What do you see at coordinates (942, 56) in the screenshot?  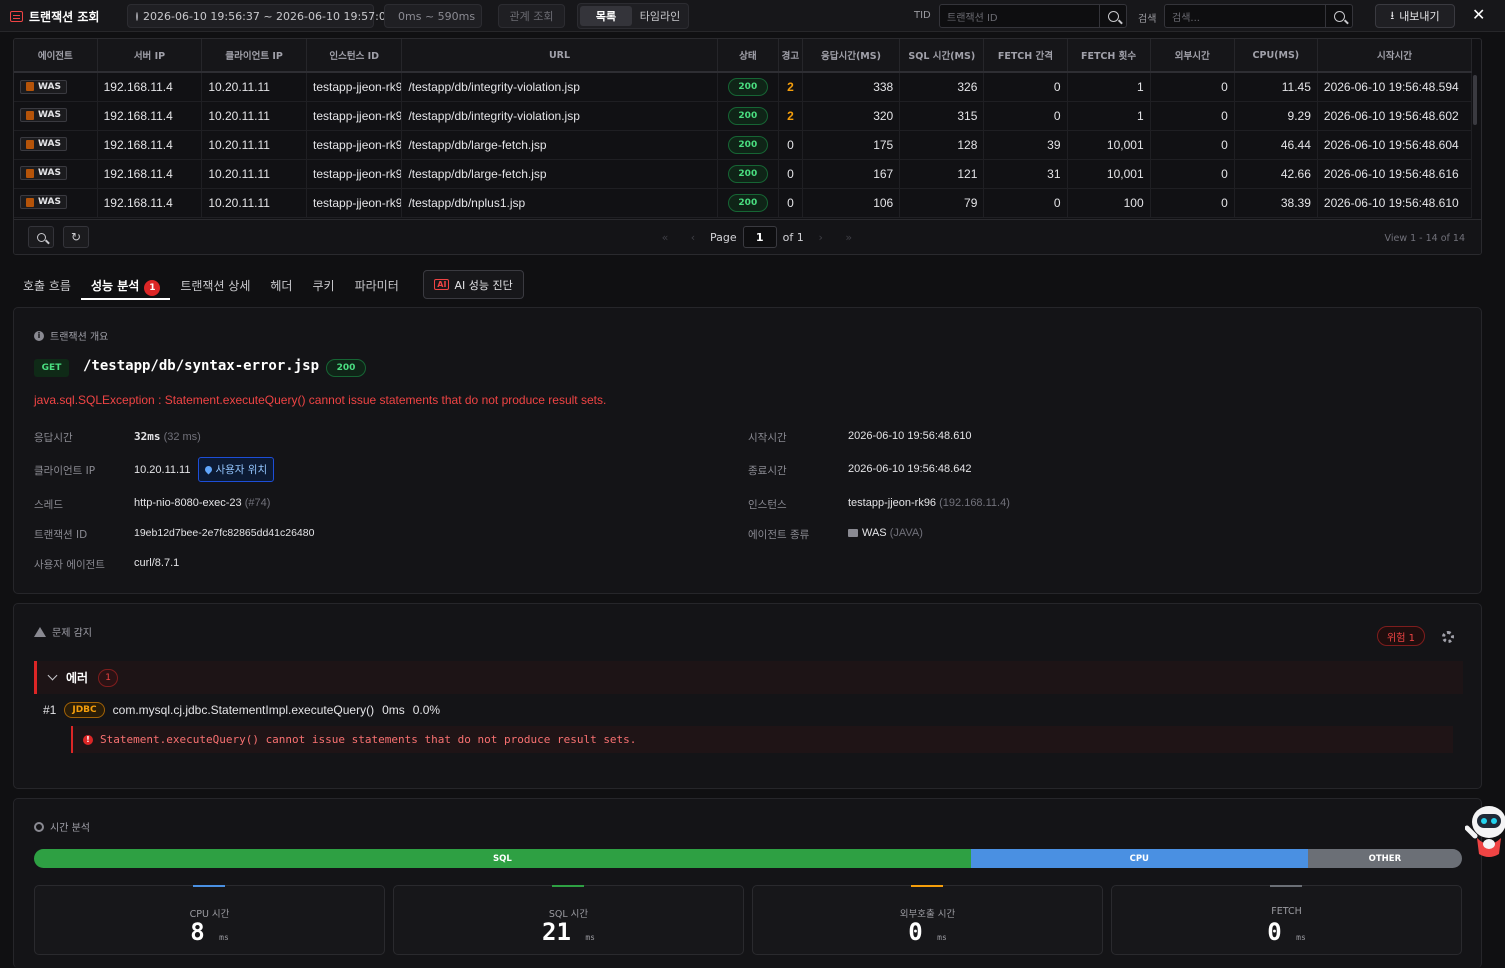 I see `col-sql: SQL 시간(MS)` at bounding box center [942, 56].